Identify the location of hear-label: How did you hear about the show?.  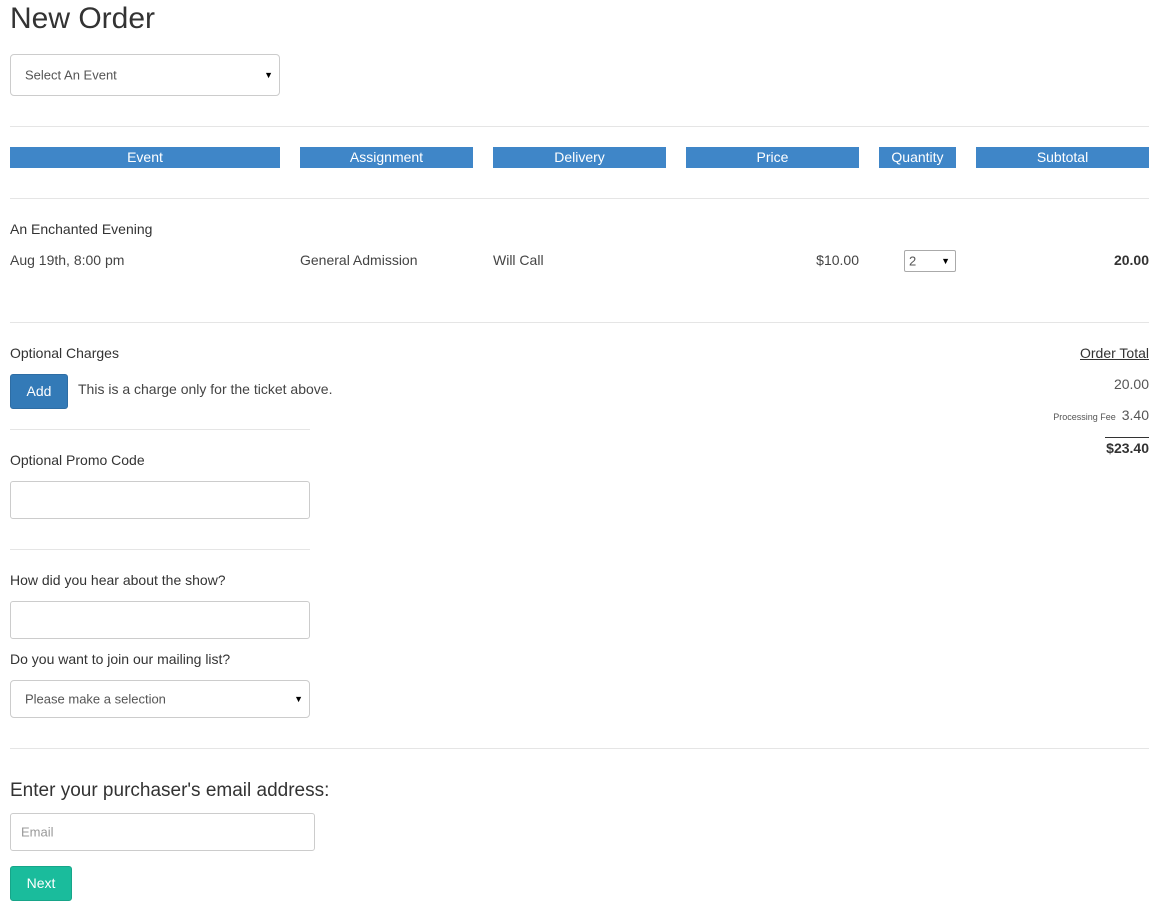
(118, 580).